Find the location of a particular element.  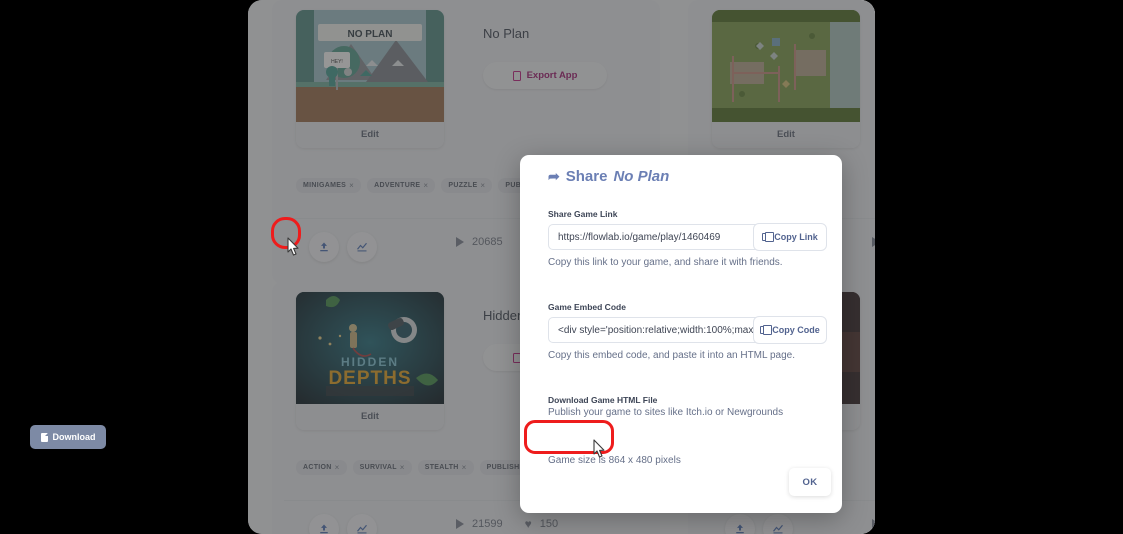

game-thumbnail-wrap: NO PLAN HEY! Edit is located at coordinates (370, 79).